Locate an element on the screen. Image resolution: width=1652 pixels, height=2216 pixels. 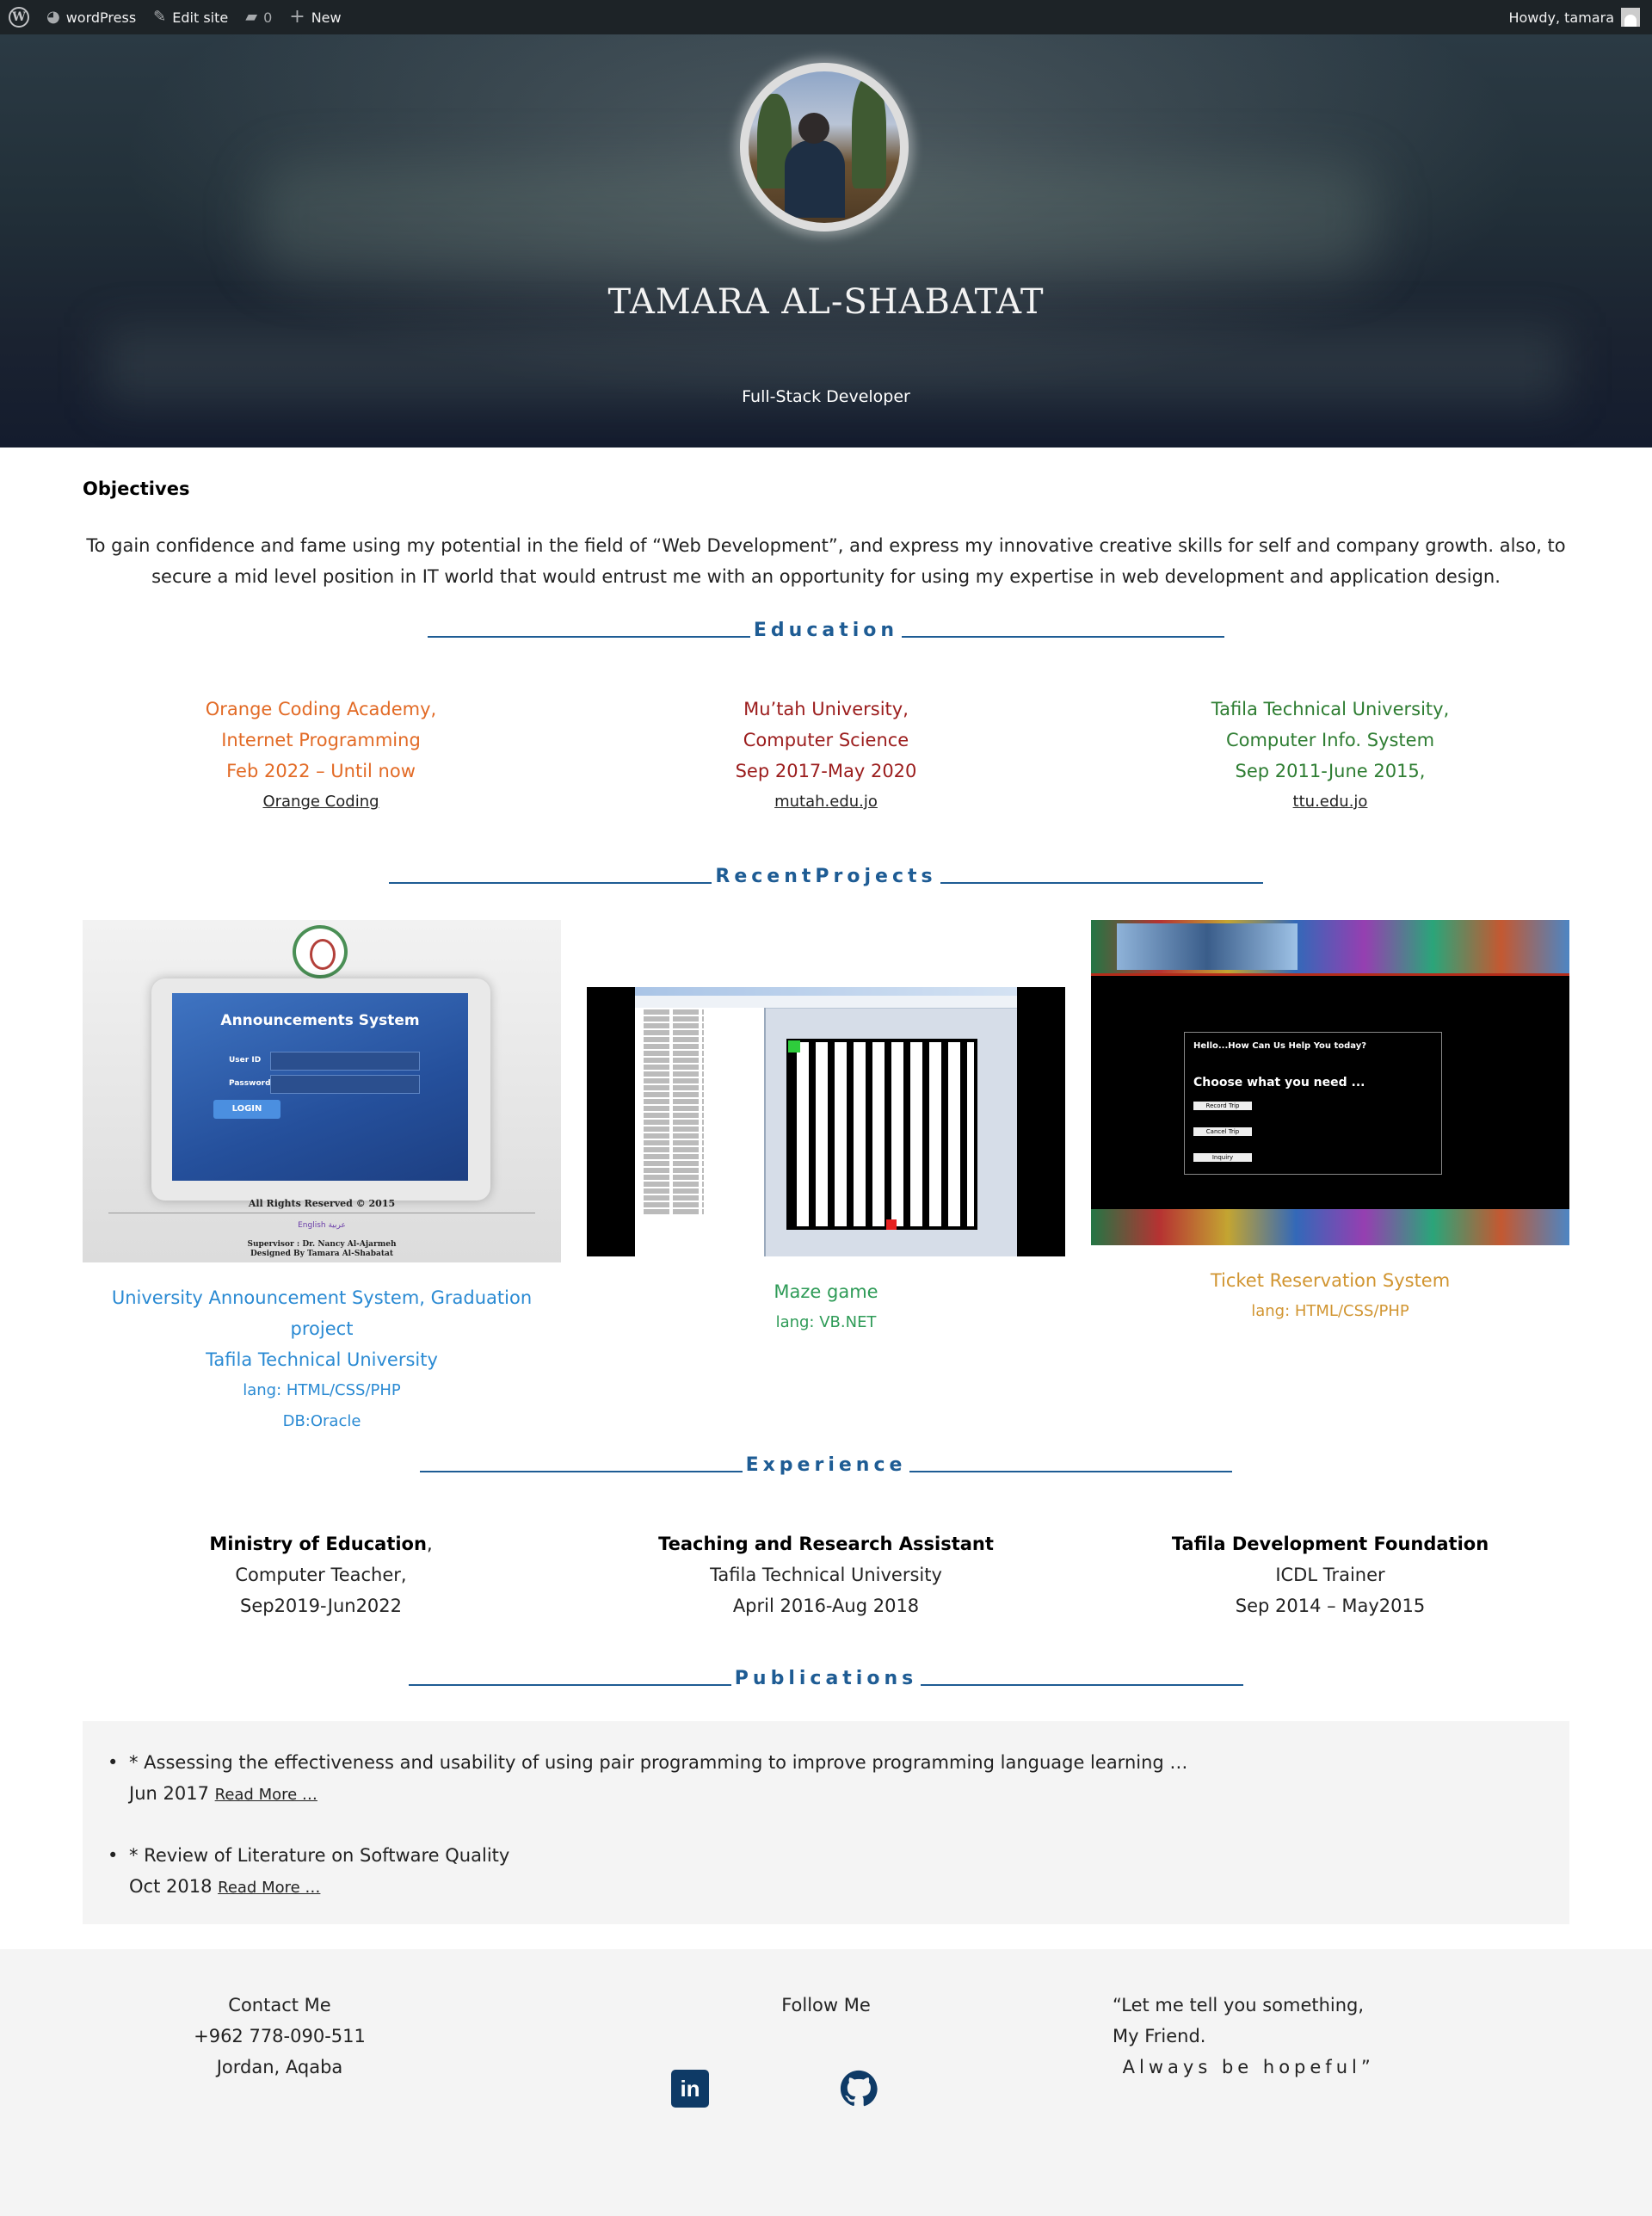
login-button-image: LOGIN is located at coordinates (246, 1109).